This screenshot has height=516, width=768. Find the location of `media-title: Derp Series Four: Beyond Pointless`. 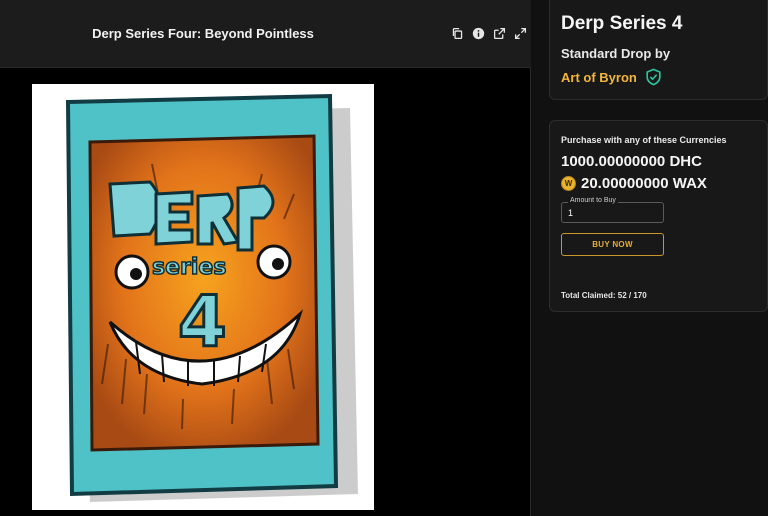

media-title: Derp Series Four: Beyond Pointless is located at coordinates (203, 33).